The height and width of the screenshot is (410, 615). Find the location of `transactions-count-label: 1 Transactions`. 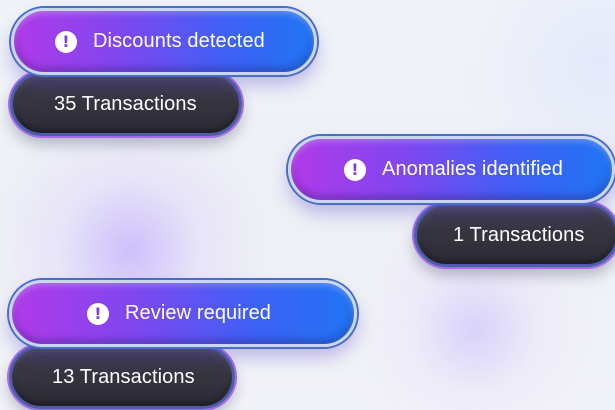

transactions-count-label: 1 Transactions is located at coordinates (519, 234).